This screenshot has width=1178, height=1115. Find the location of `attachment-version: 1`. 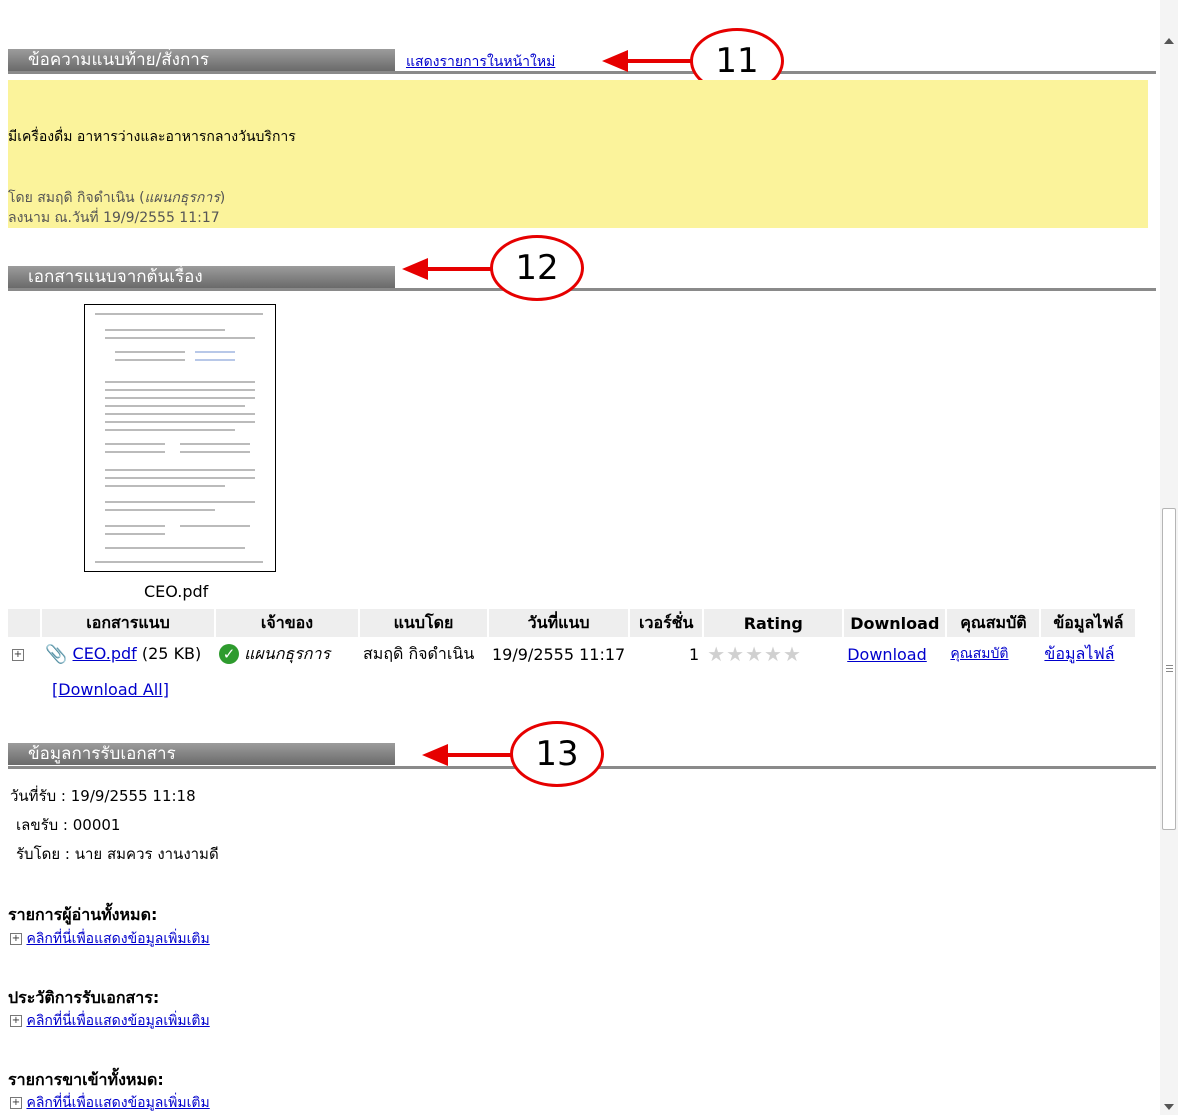

attachment-version: 1 is located at coordinates (694, 654).